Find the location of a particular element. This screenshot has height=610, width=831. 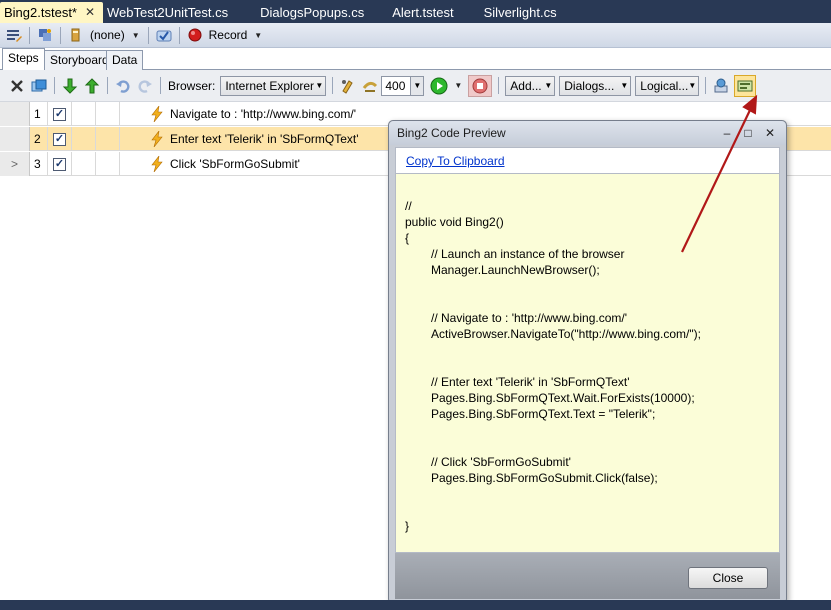

annotation-arrow is located at coordinates (719, 173).